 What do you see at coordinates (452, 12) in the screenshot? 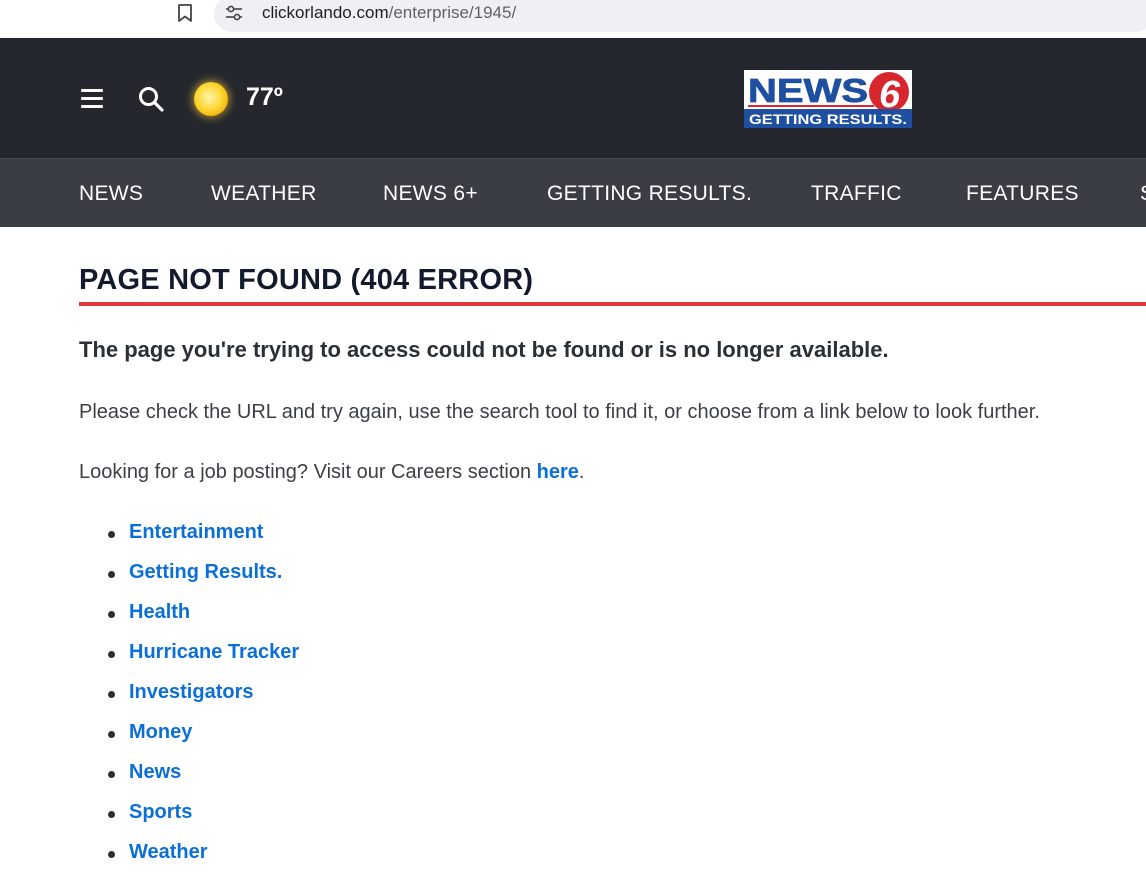
I see `url-path: /enterprise/1945/` at bounding box center [452, 12].